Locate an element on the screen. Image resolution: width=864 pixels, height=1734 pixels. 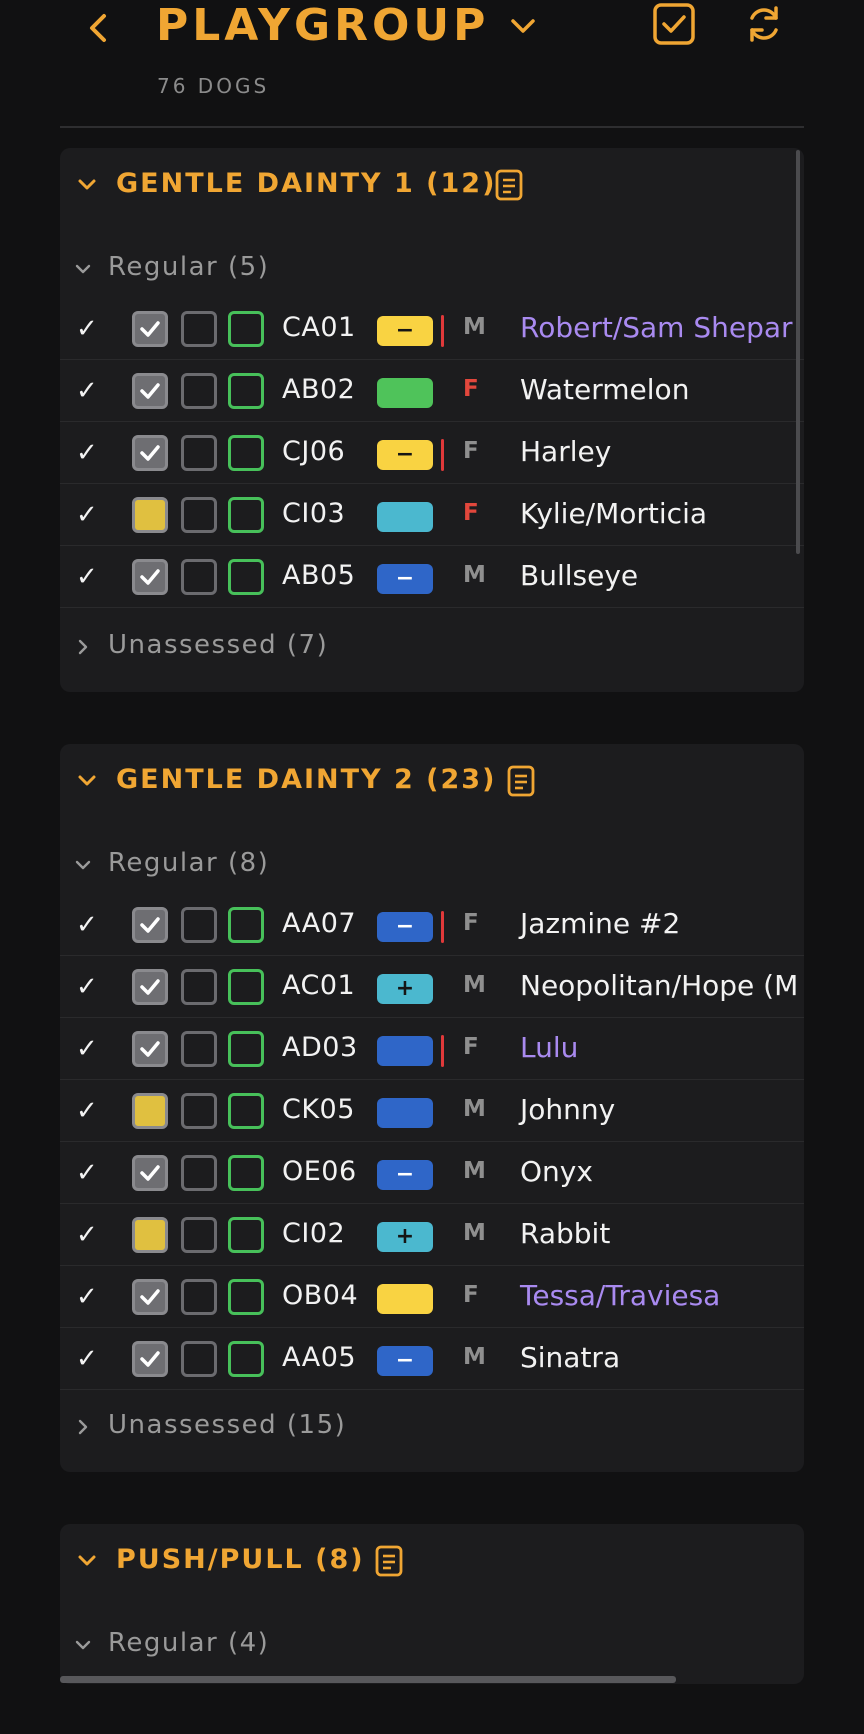
refresh-icon is located at coordinates (764, 24).